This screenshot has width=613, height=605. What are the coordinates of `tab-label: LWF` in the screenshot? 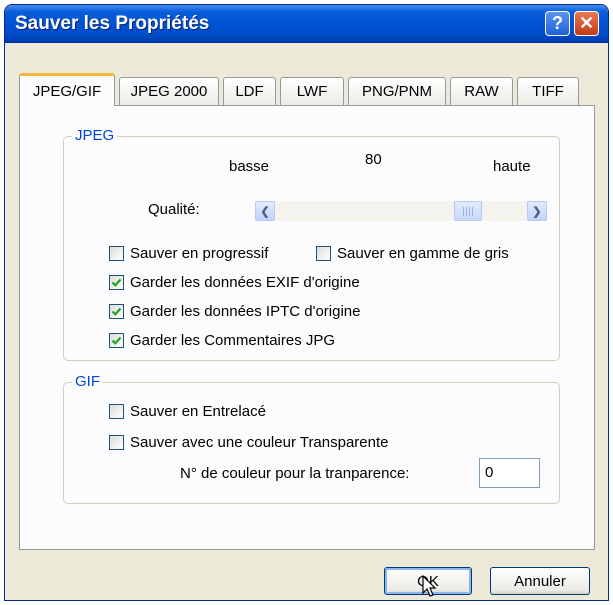 It's located at (312, 91).